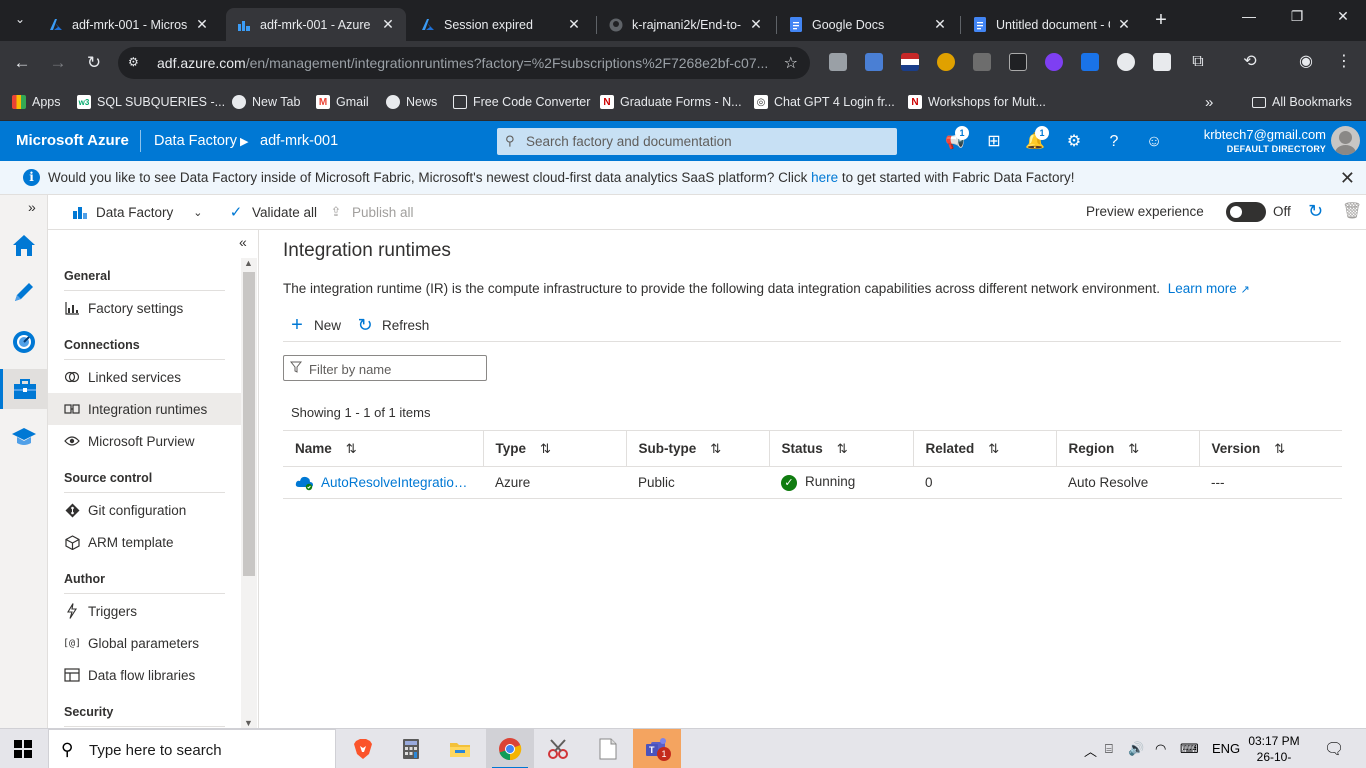 This screenshot has width=1366, height=768. What do you see at coordinates (1160, 749) in the screenshot?
I see `wifi-icon: ◠` at bounding box center [1160, 749].